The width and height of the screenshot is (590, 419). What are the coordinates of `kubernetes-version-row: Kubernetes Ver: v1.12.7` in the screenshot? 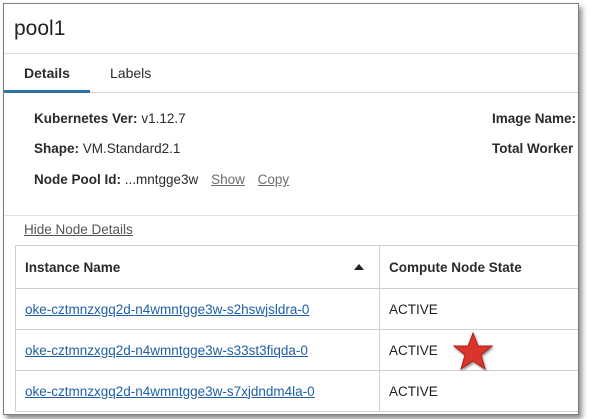 It's located at (110, 118).